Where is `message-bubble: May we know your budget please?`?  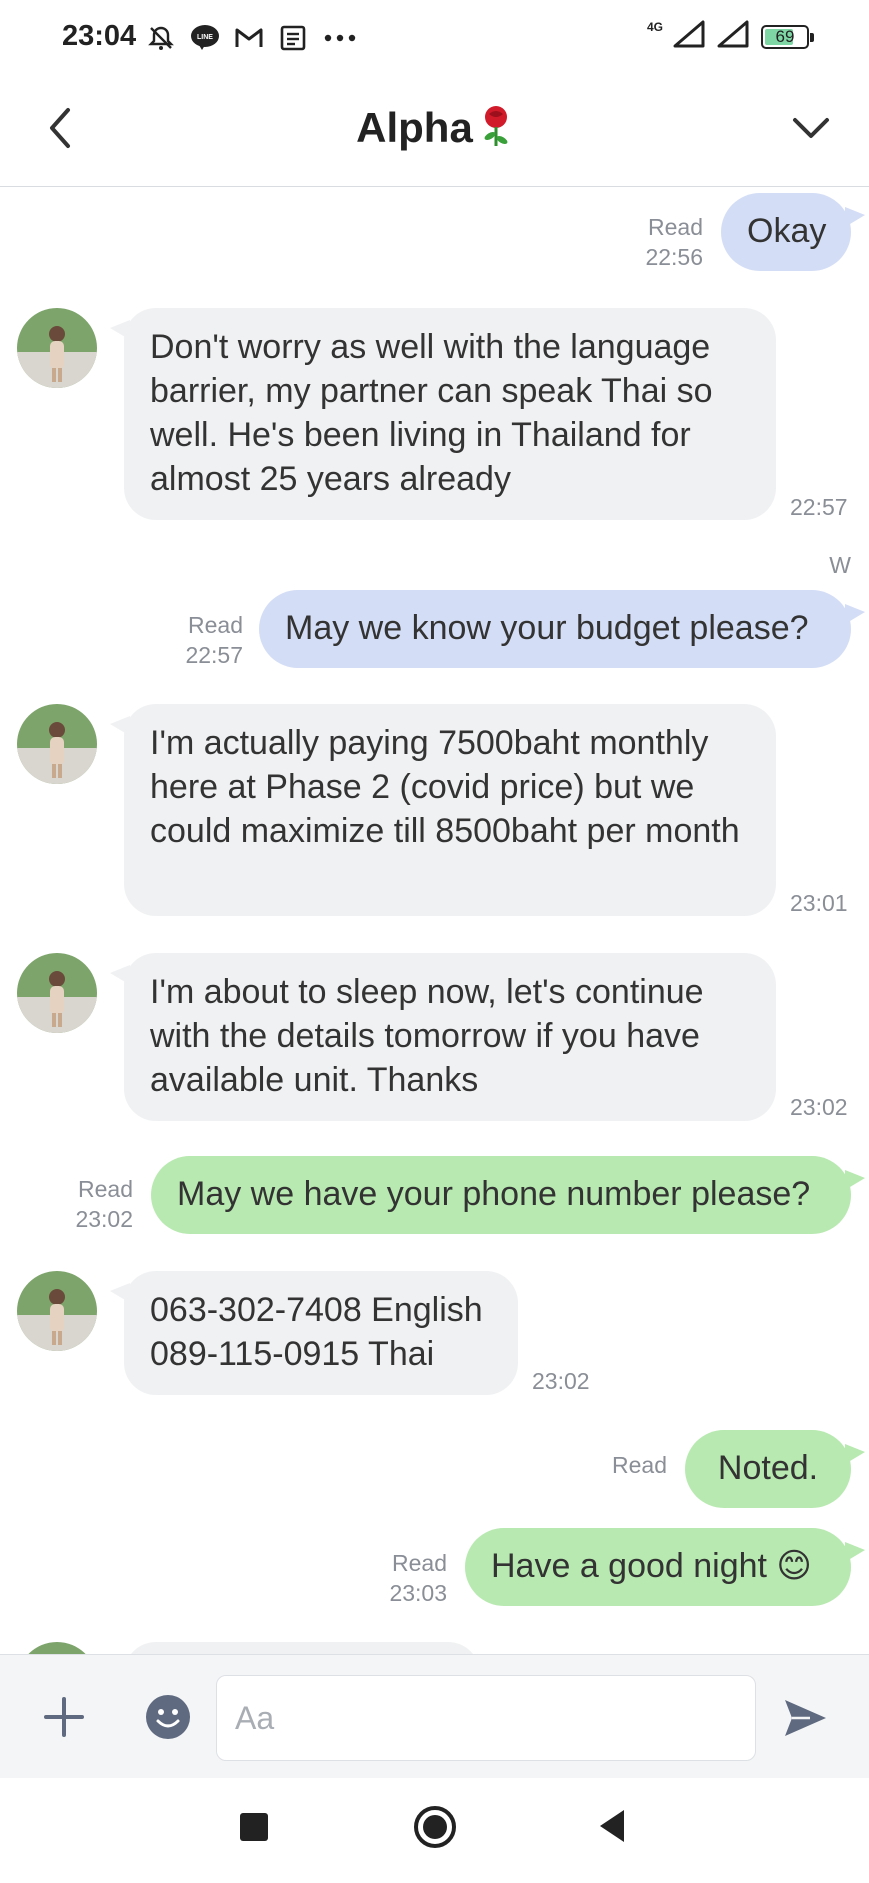
message-bubble: May we know your budget please? is located at coordinates (562, 629).